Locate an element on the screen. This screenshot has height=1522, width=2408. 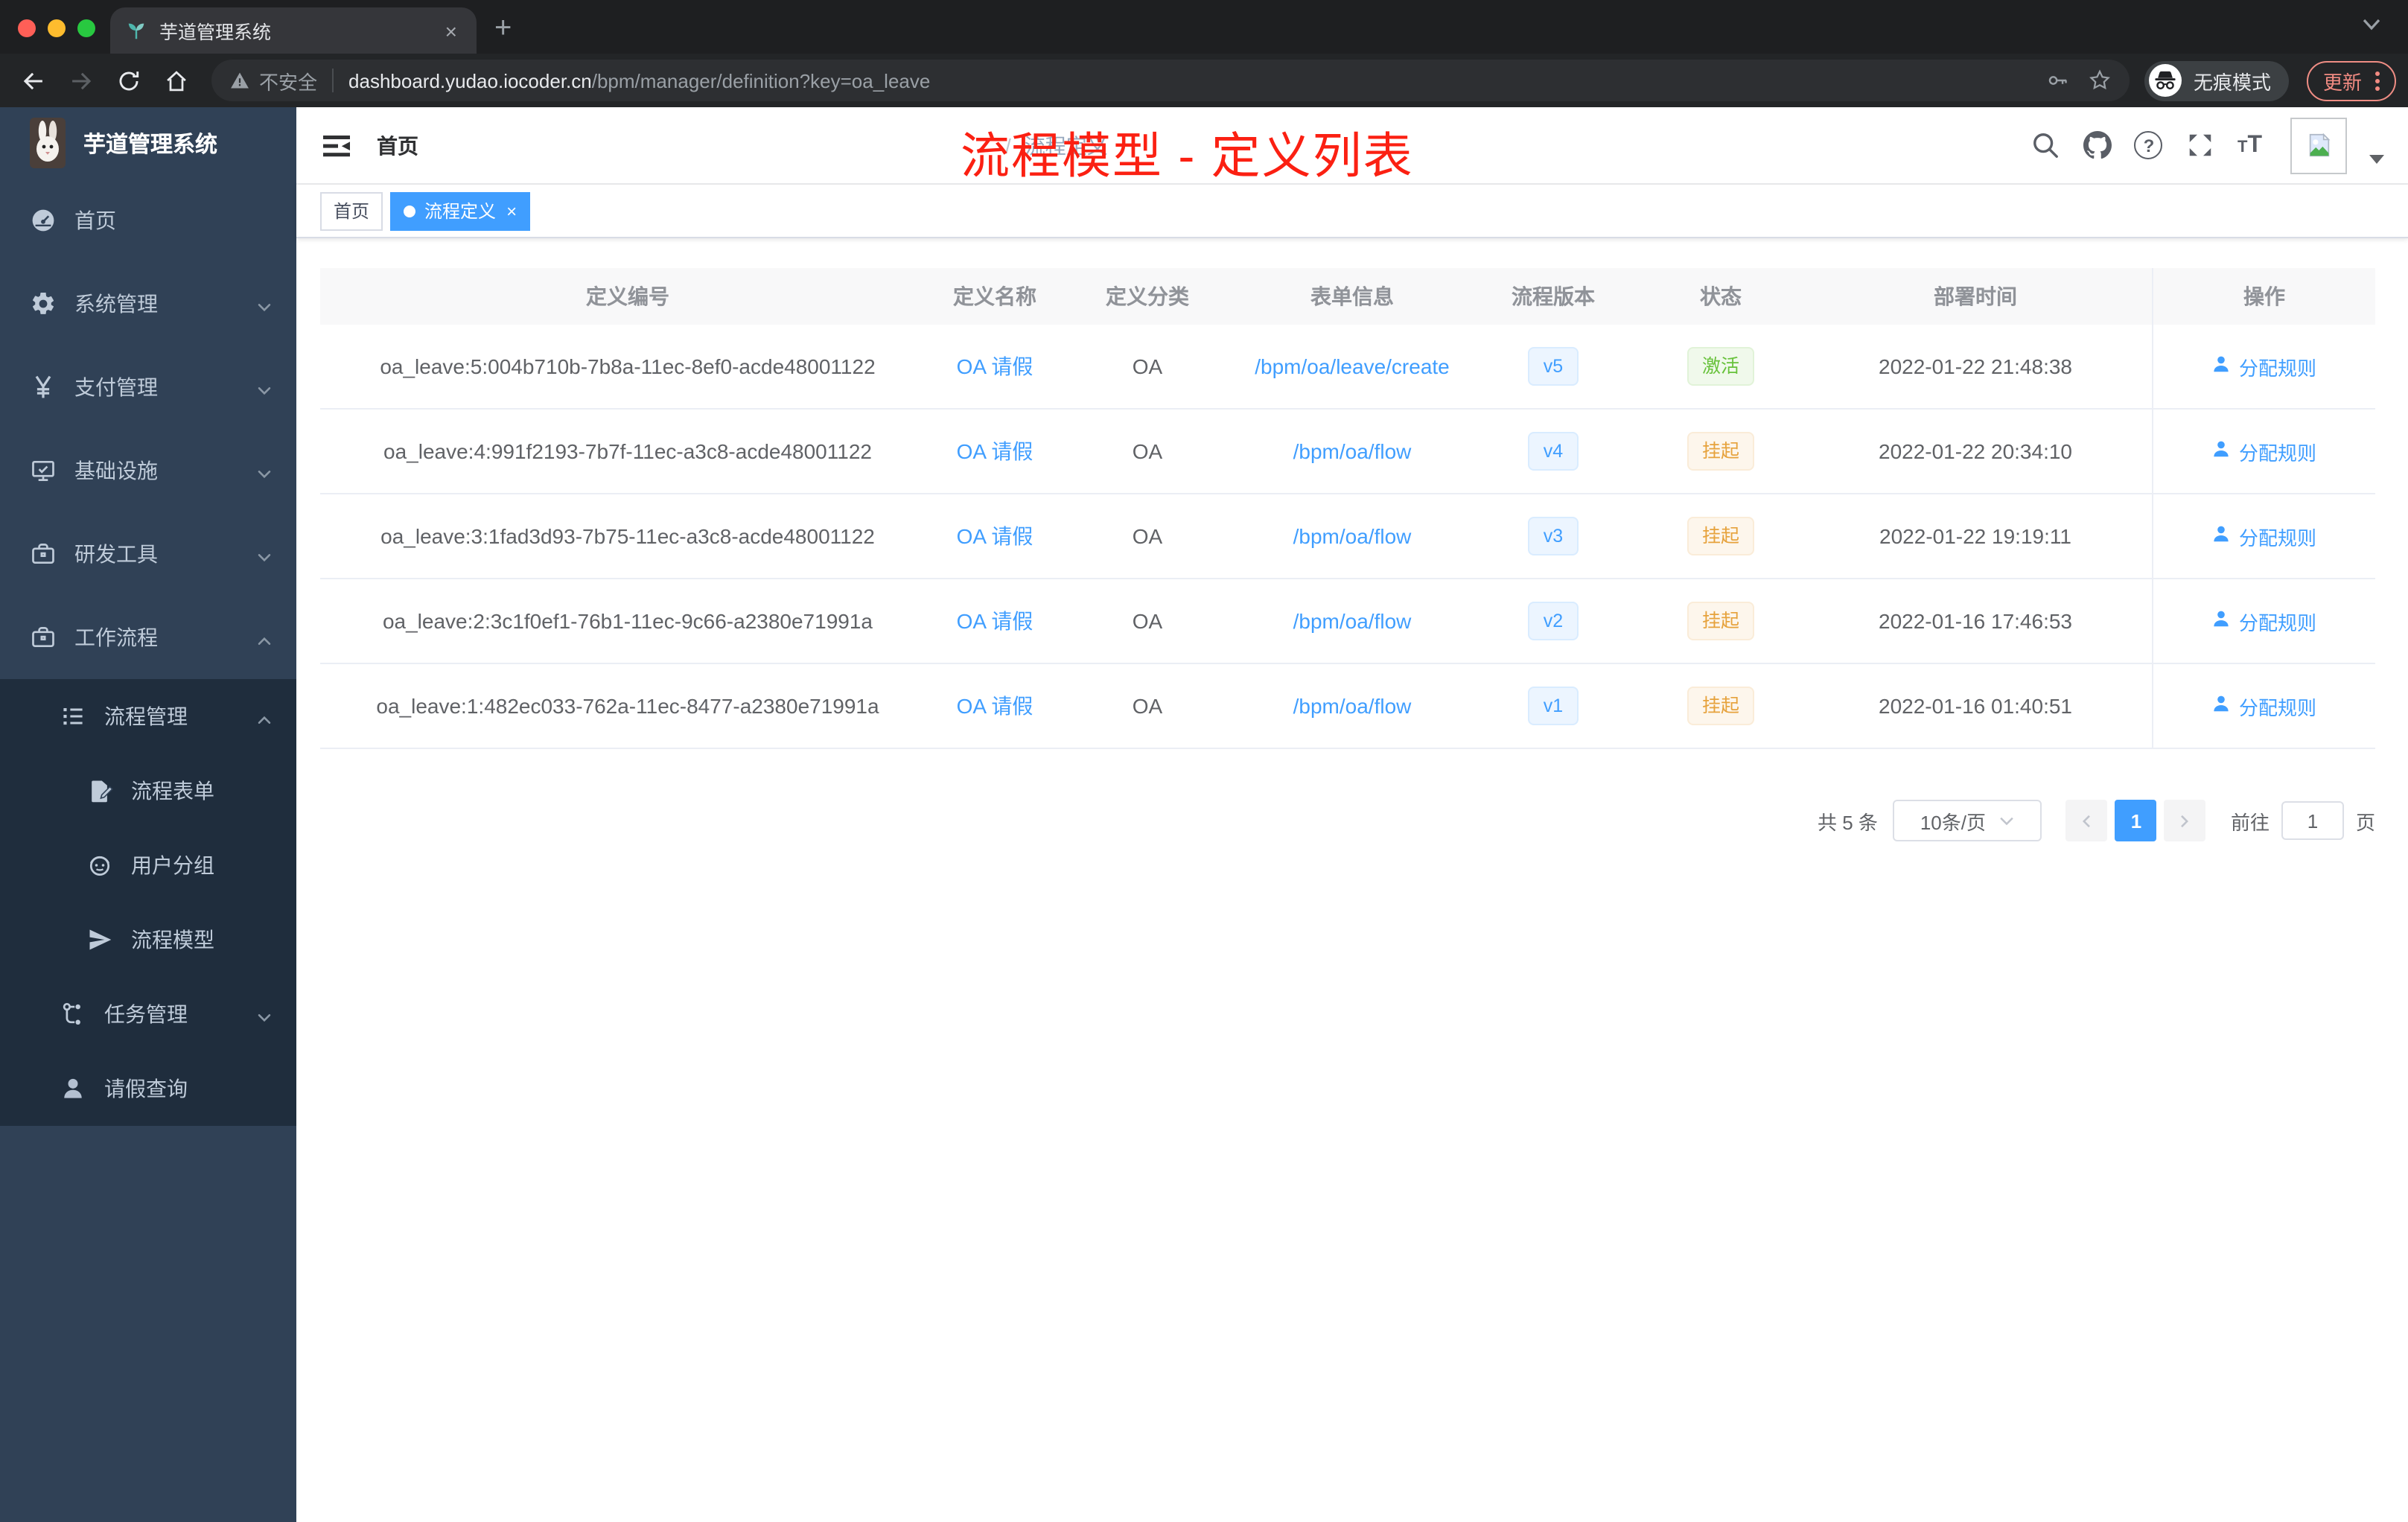
help-icon: ? is located at coordinates (2148, 145).